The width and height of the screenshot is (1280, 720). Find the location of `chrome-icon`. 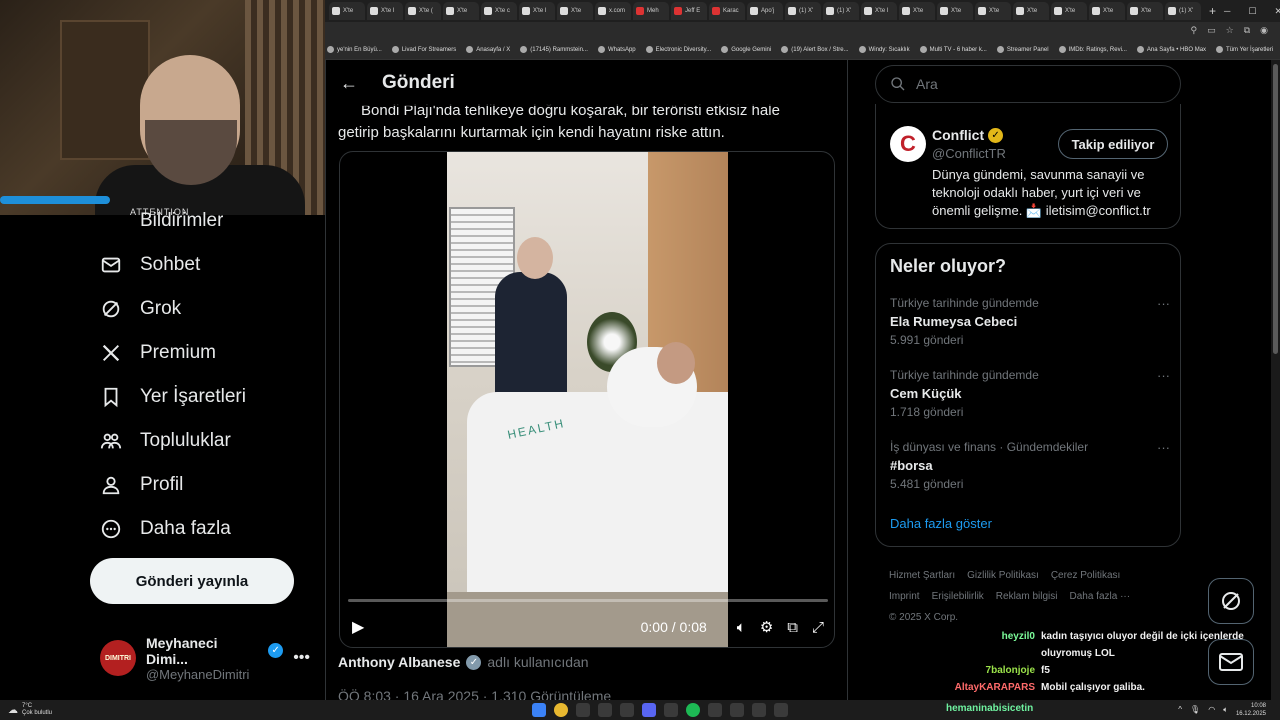

chrome-icon is located at coordinates (561, 710).